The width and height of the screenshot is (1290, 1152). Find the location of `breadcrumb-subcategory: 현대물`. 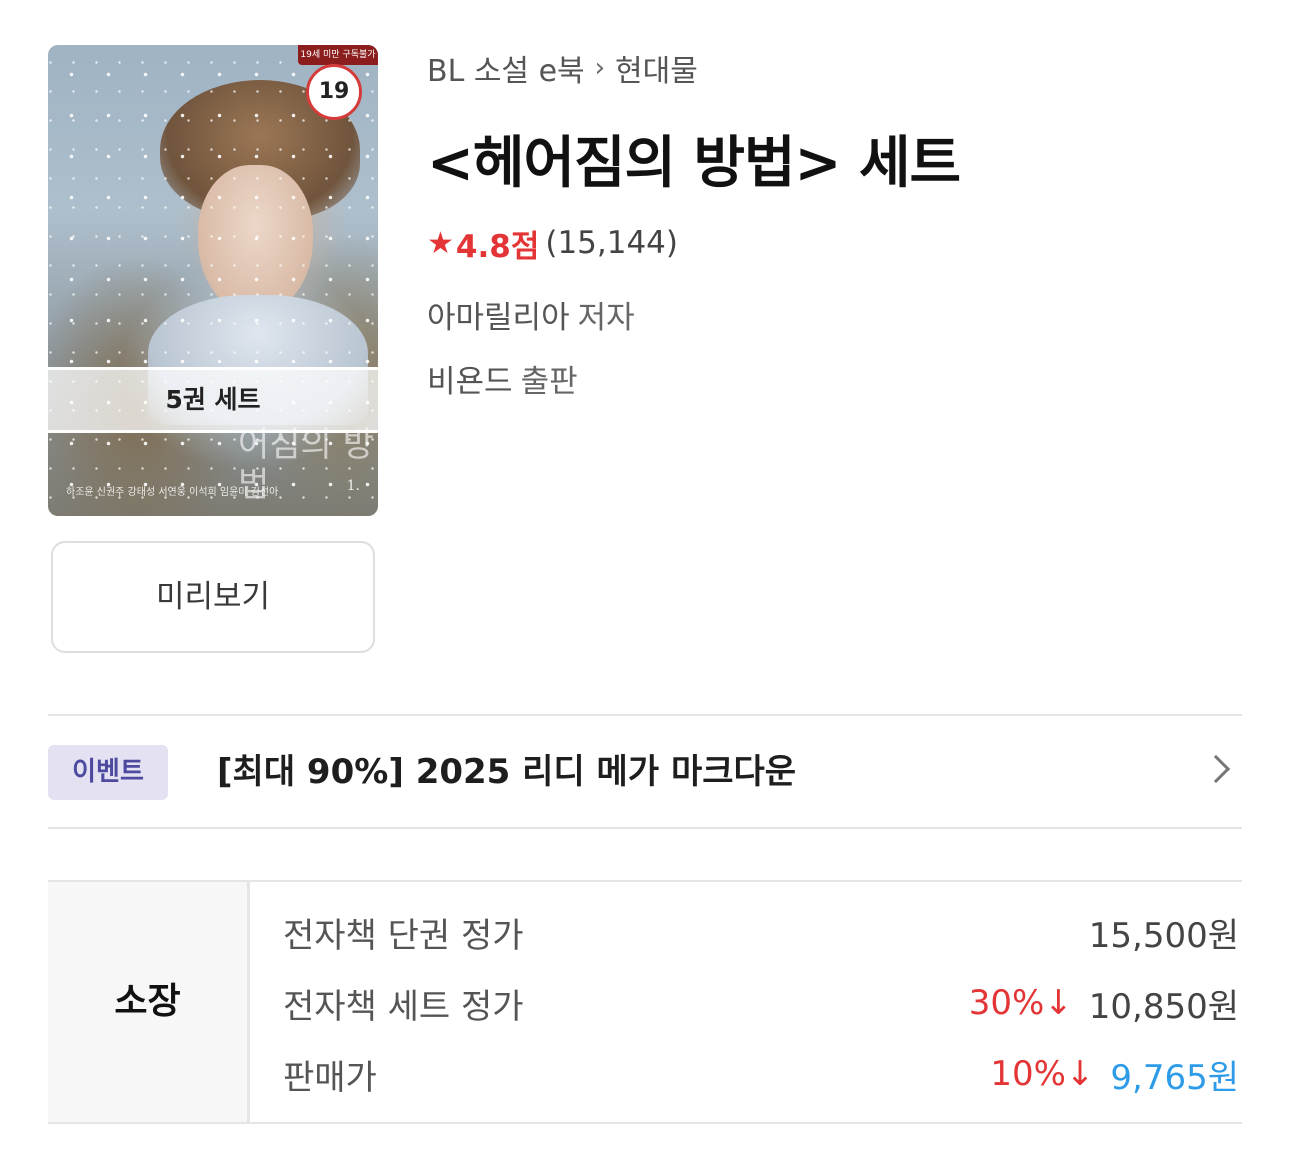

breadcrumb-subcategory: 현대물 is located at coordinates (656, 68).